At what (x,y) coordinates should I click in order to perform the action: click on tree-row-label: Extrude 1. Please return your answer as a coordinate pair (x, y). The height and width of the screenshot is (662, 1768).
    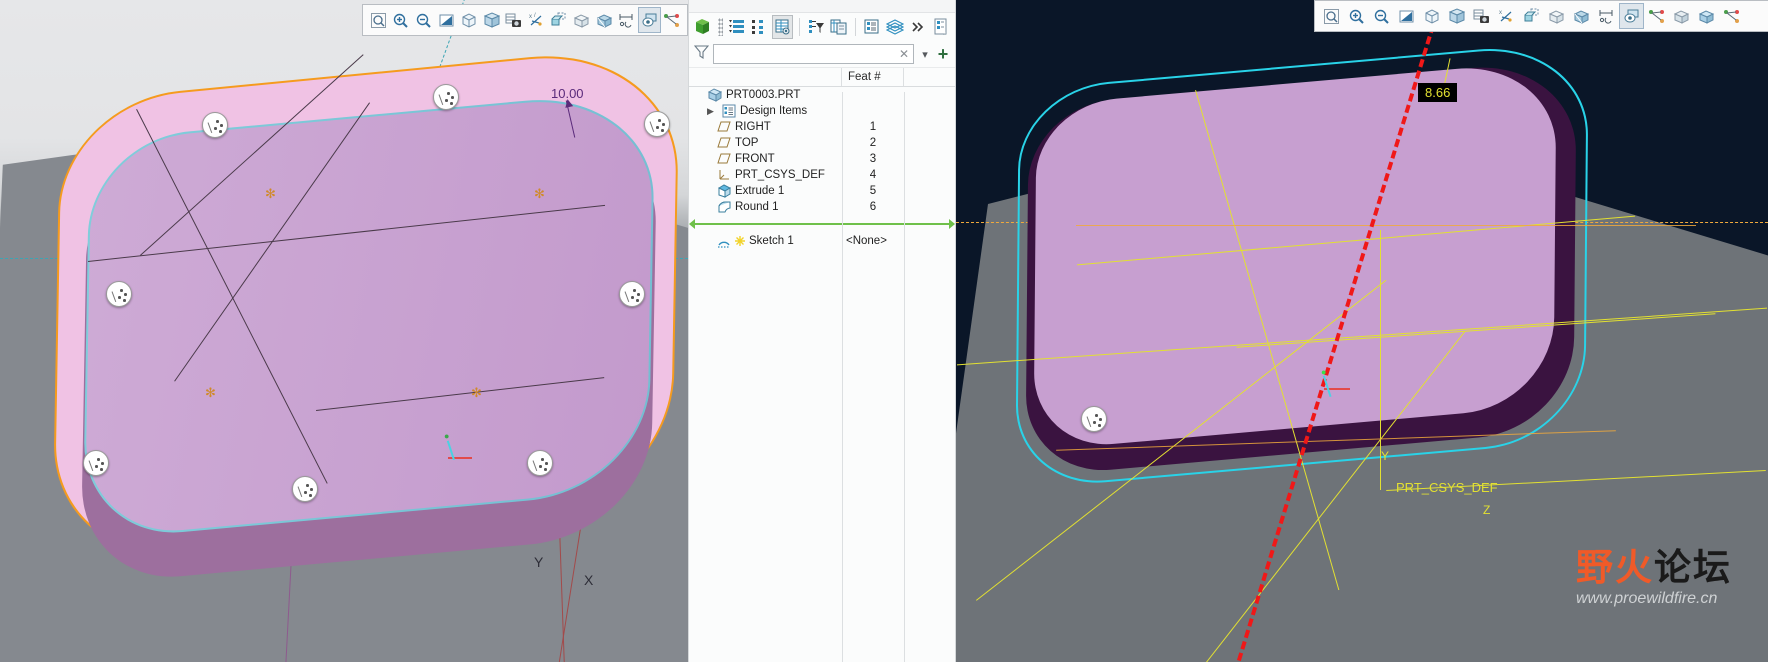
    Looking at the image, I should click on (760, 191).